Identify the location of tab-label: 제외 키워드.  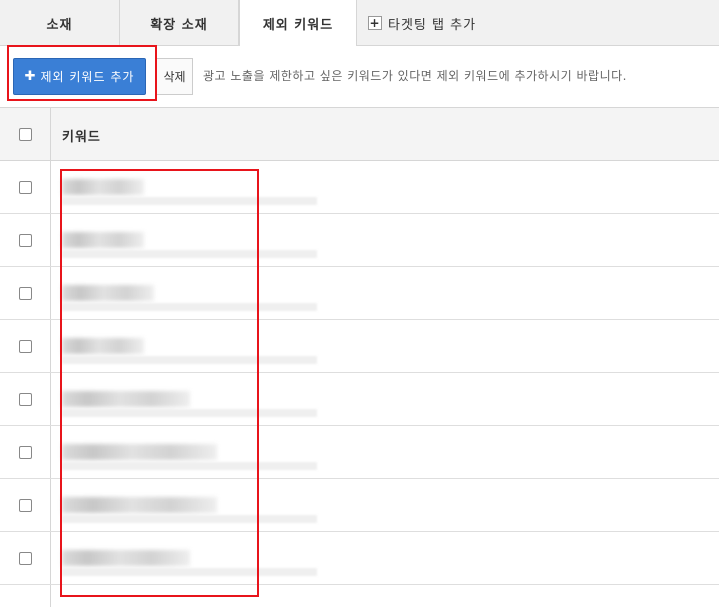
(298, 25).